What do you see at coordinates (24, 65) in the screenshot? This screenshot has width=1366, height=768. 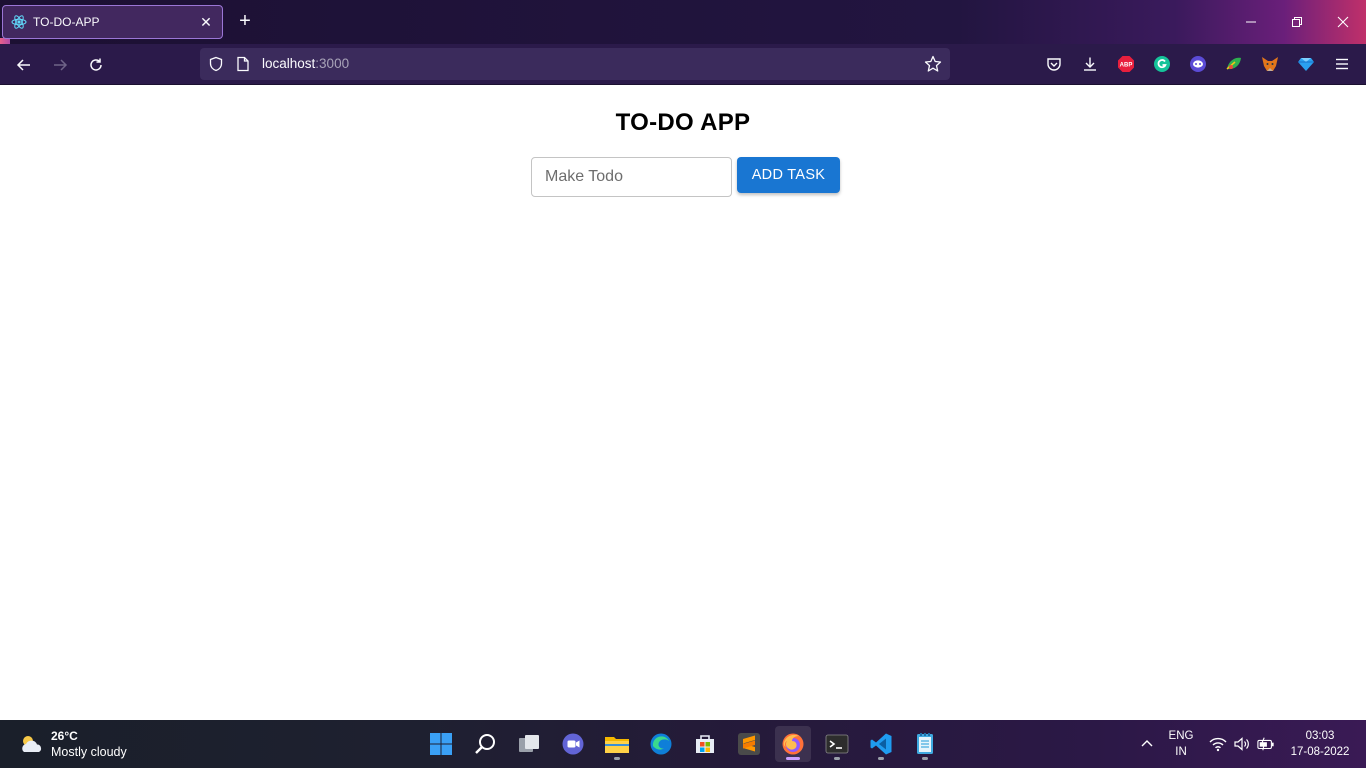 I see `back-arrow-icon` at bounding box center [24, 65].